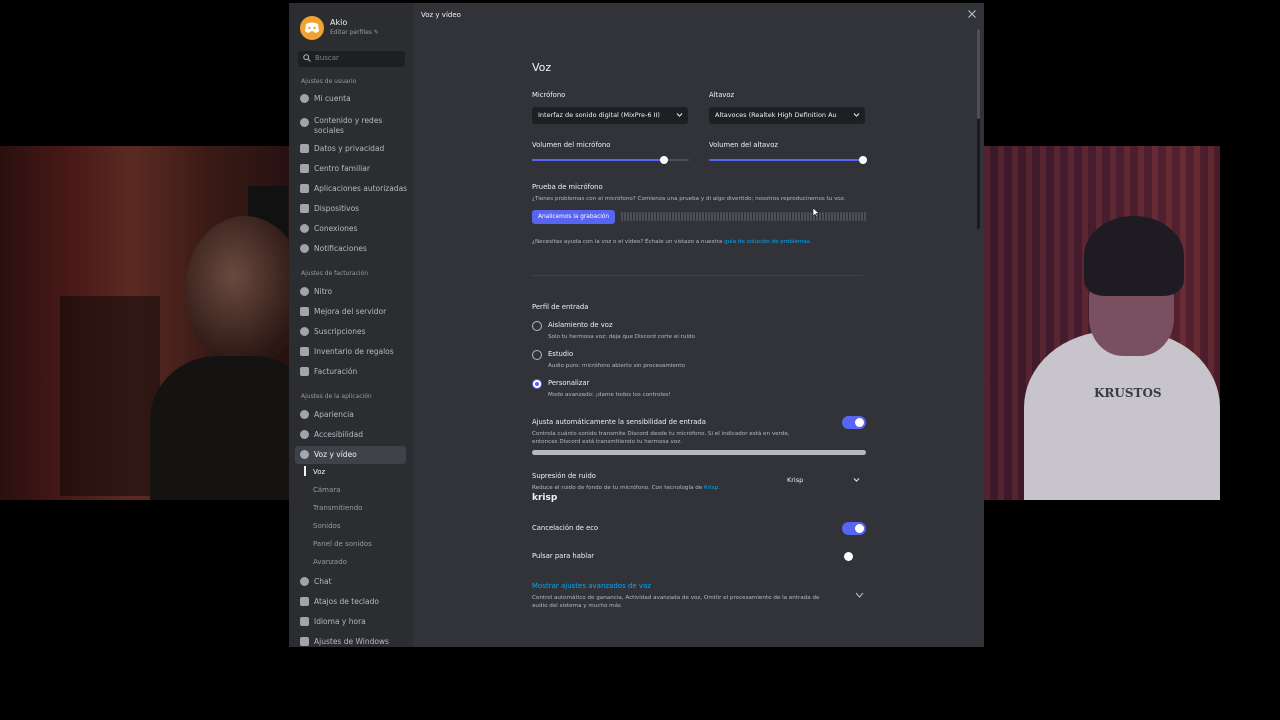 This screenshot has height=720, width=1280. Describe the element at coordinates (722, 95) in the screenshot. I see `speaker-label: Altavoz` at that location.